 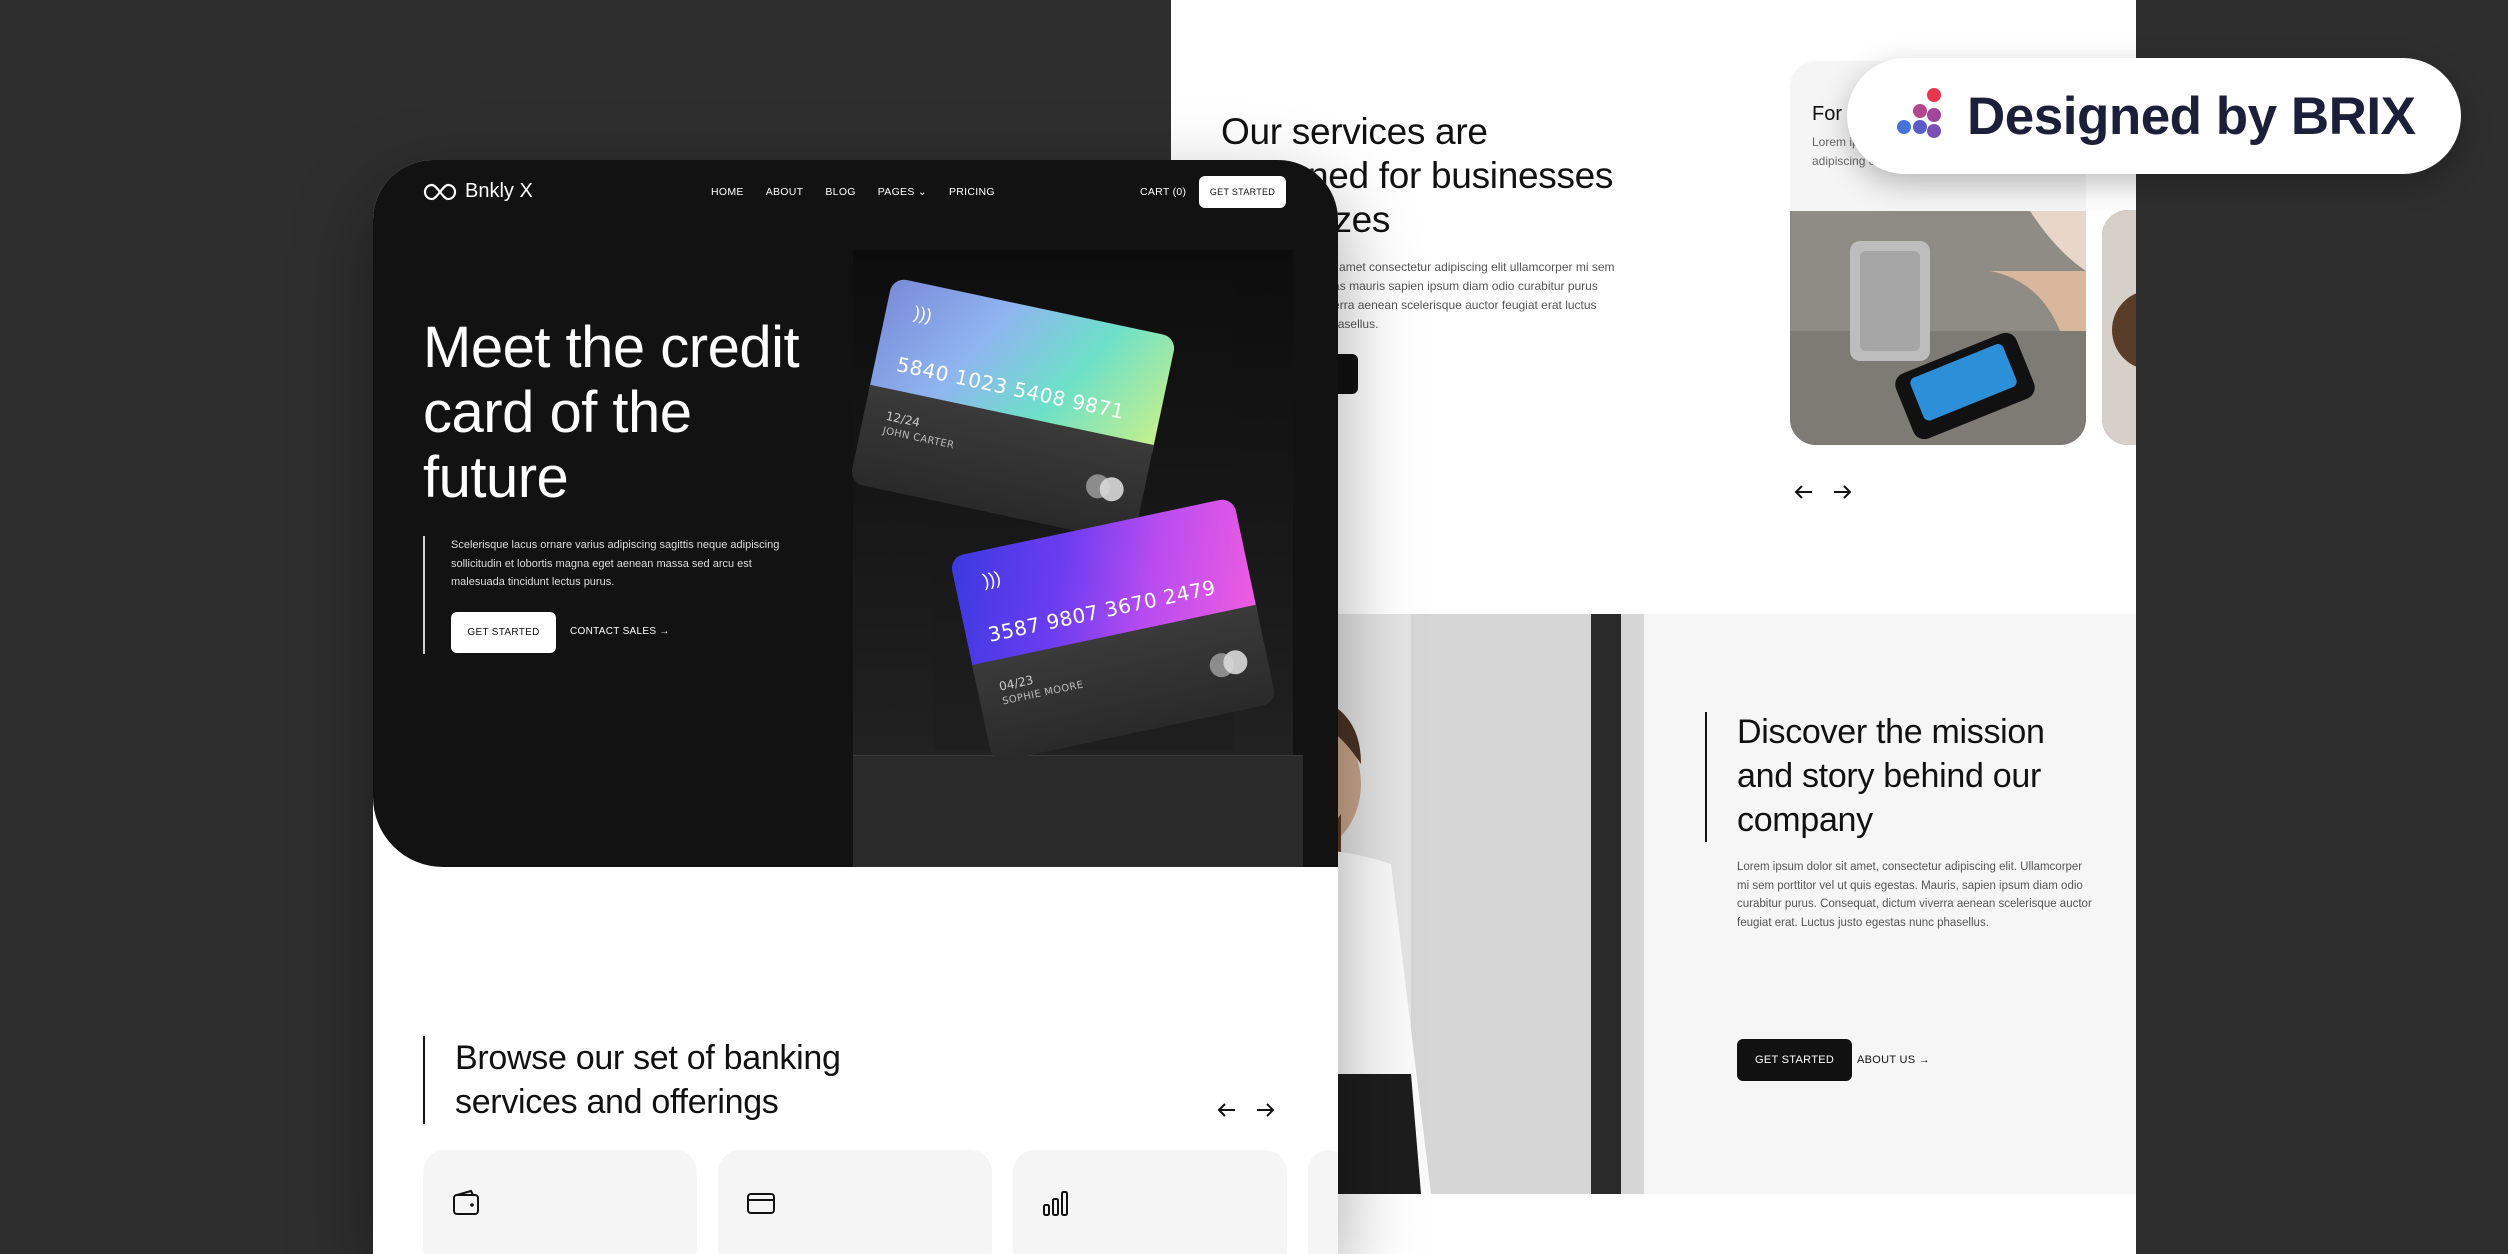 I want to click on browse-accent-line, so click(x=424, y=1080).